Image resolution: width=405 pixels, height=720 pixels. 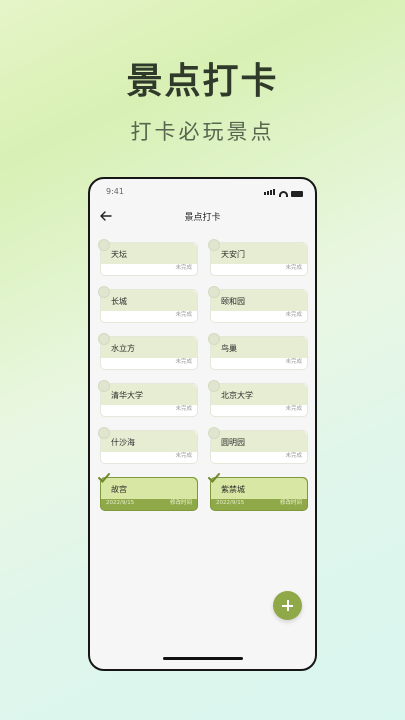 What do you see at coordinates (258, 492) in the screenshot?
I see `spot-card: 紫禁城 2022/9/15 修改时间` at bounding box center [258, 492].